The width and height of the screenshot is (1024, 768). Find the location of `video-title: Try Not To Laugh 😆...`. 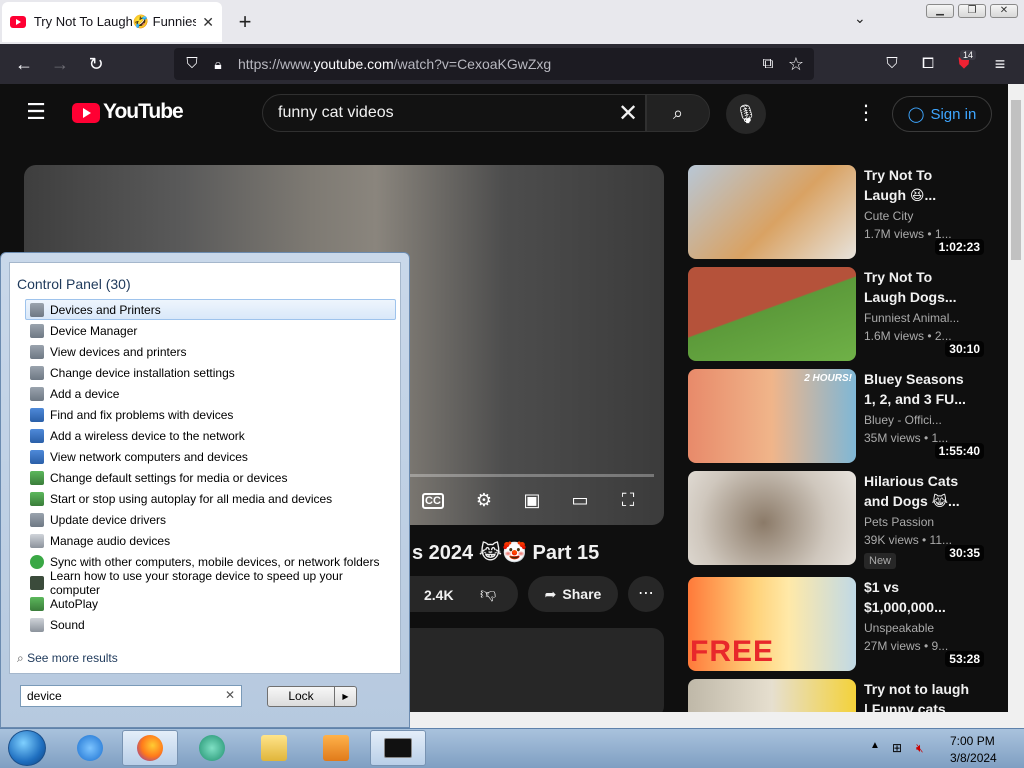

video-title: Try Not To Laugh 😆... is located at coordinates (920, 185).